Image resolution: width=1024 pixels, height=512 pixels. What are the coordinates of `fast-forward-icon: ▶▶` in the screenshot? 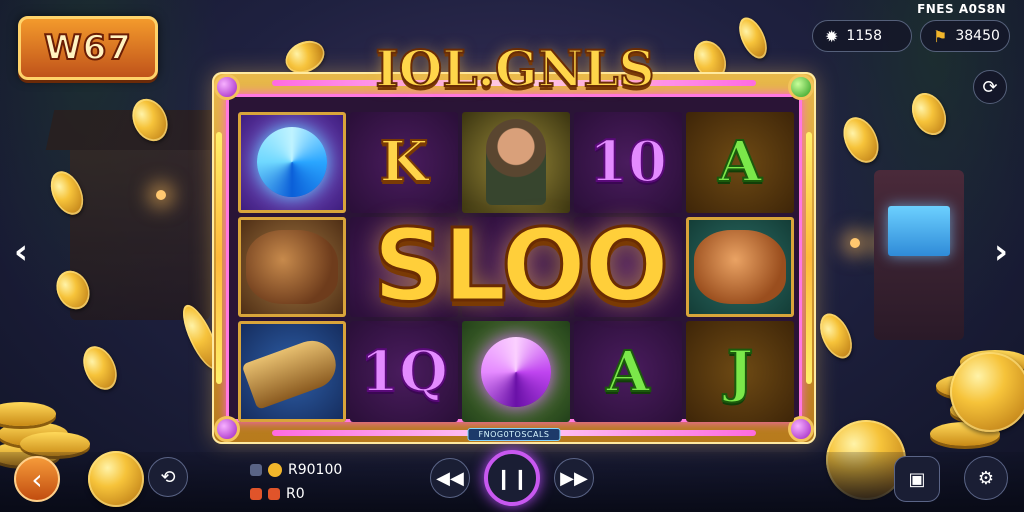 It's located at (574, 478).